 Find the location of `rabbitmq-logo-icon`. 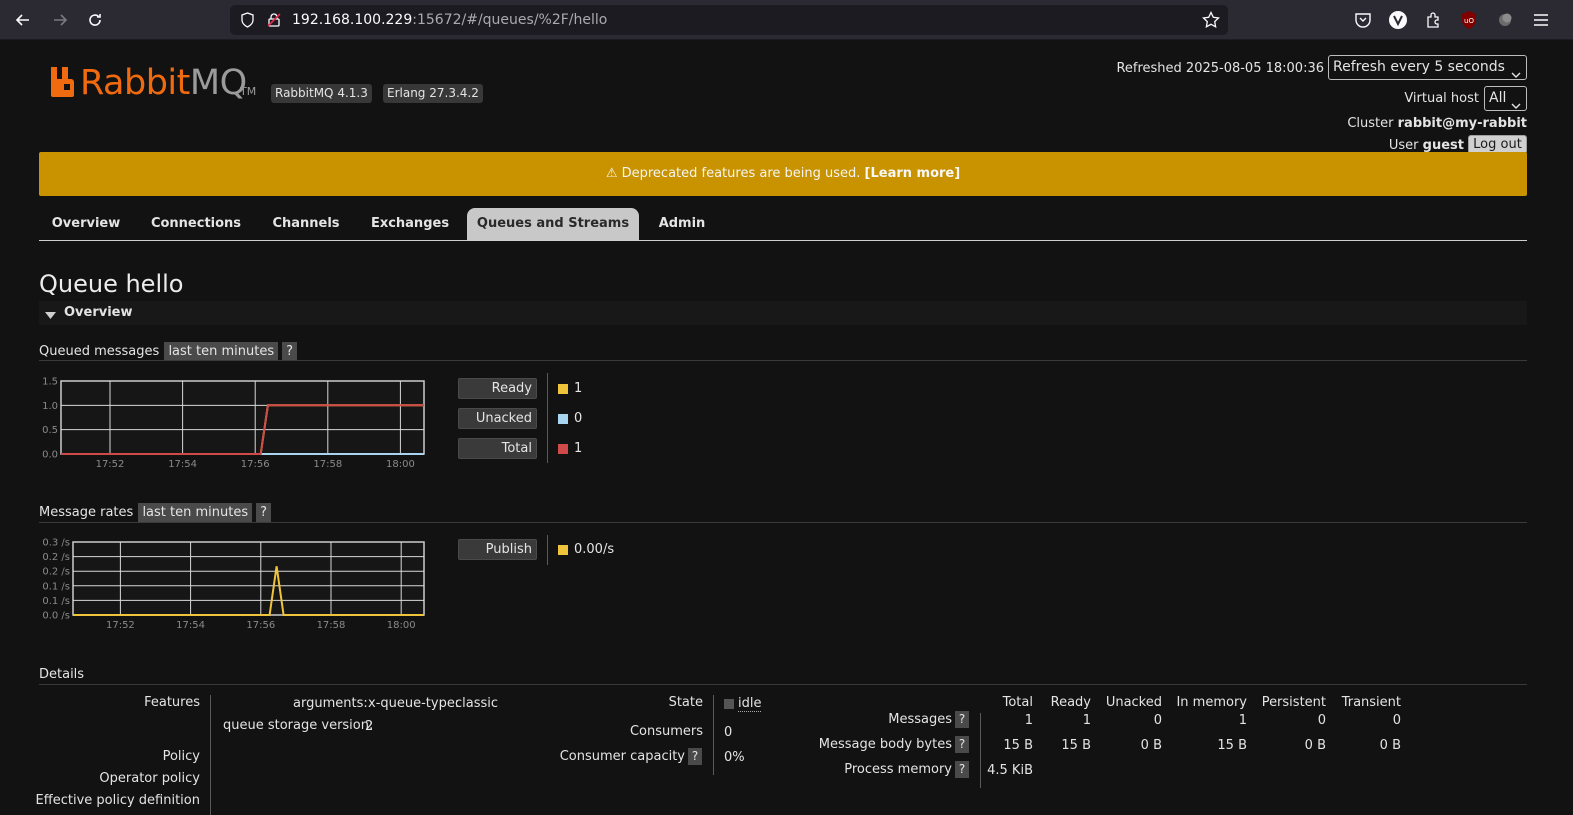

rabbitmq-logo-icon is located at coordinates (64, 84).